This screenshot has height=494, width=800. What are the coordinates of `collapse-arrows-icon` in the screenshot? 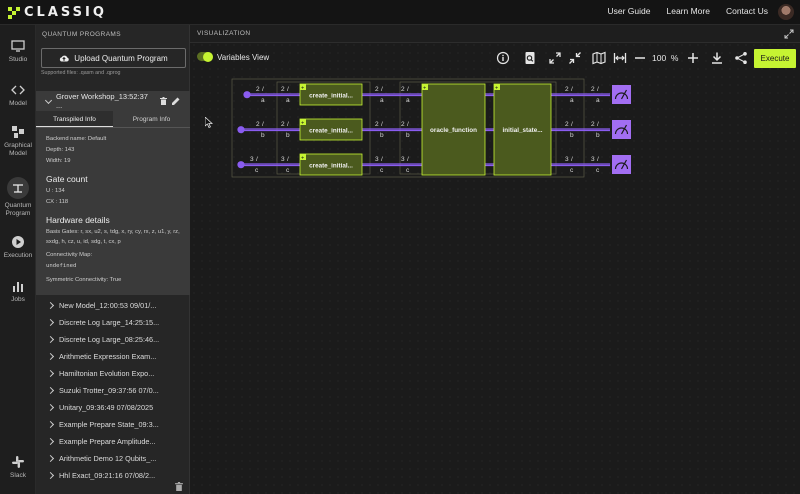 It's located at (575, 58).